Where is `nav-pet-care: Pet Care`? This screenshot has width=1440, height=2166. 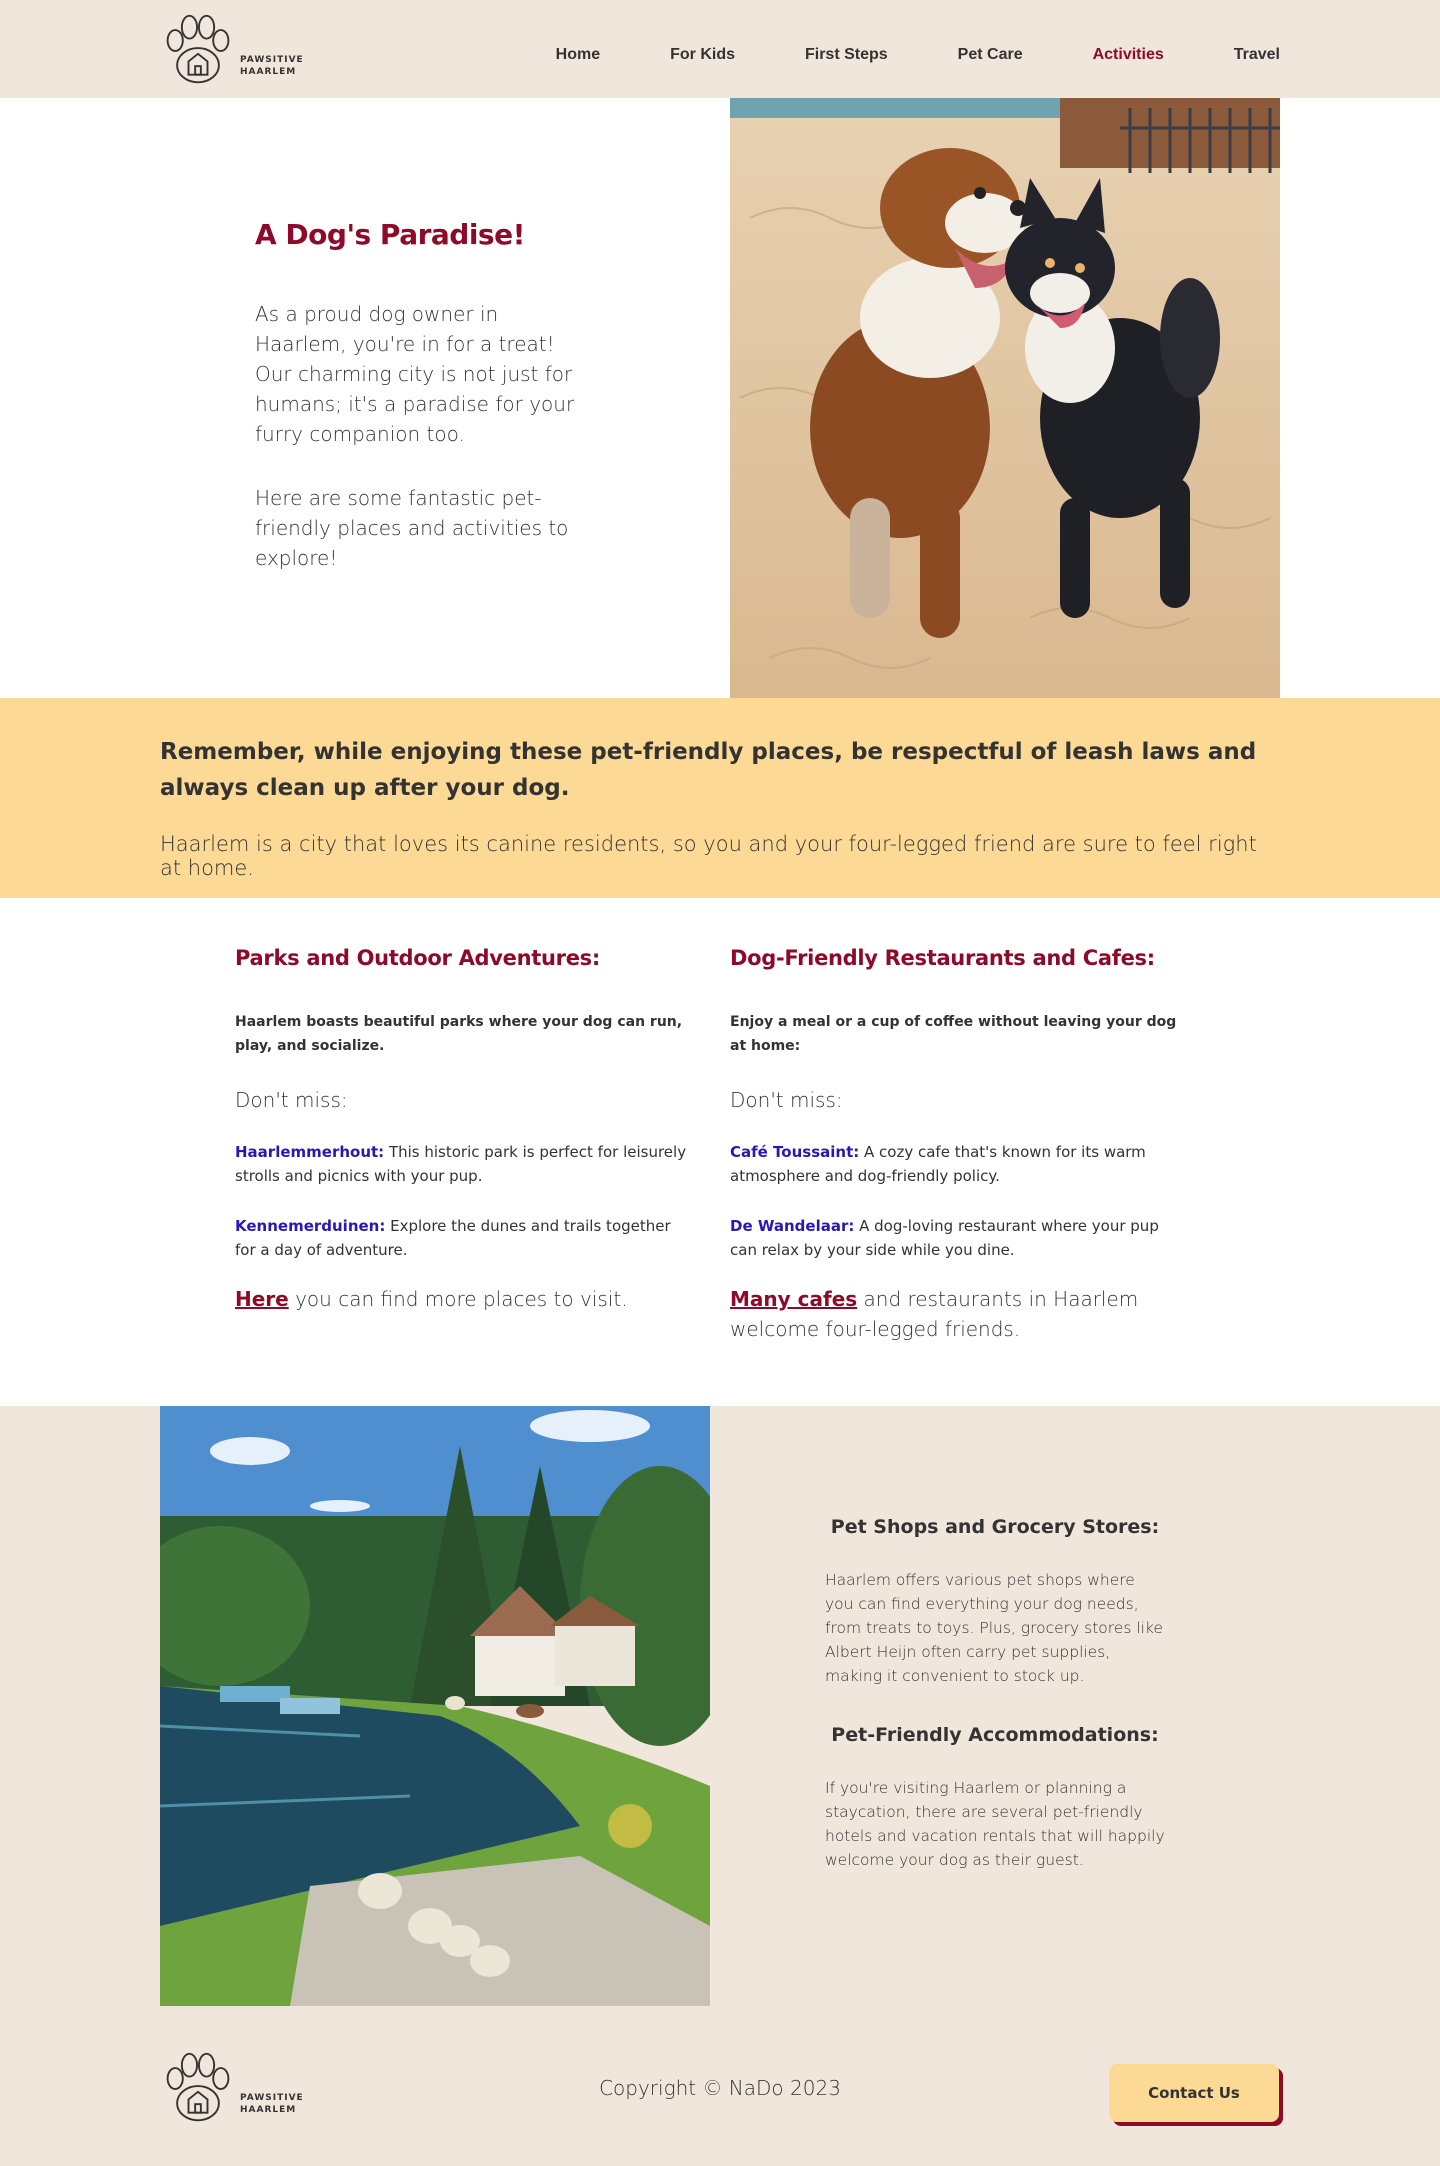
nav-pet-care: Pet Care is located at coordinates (990, 55).